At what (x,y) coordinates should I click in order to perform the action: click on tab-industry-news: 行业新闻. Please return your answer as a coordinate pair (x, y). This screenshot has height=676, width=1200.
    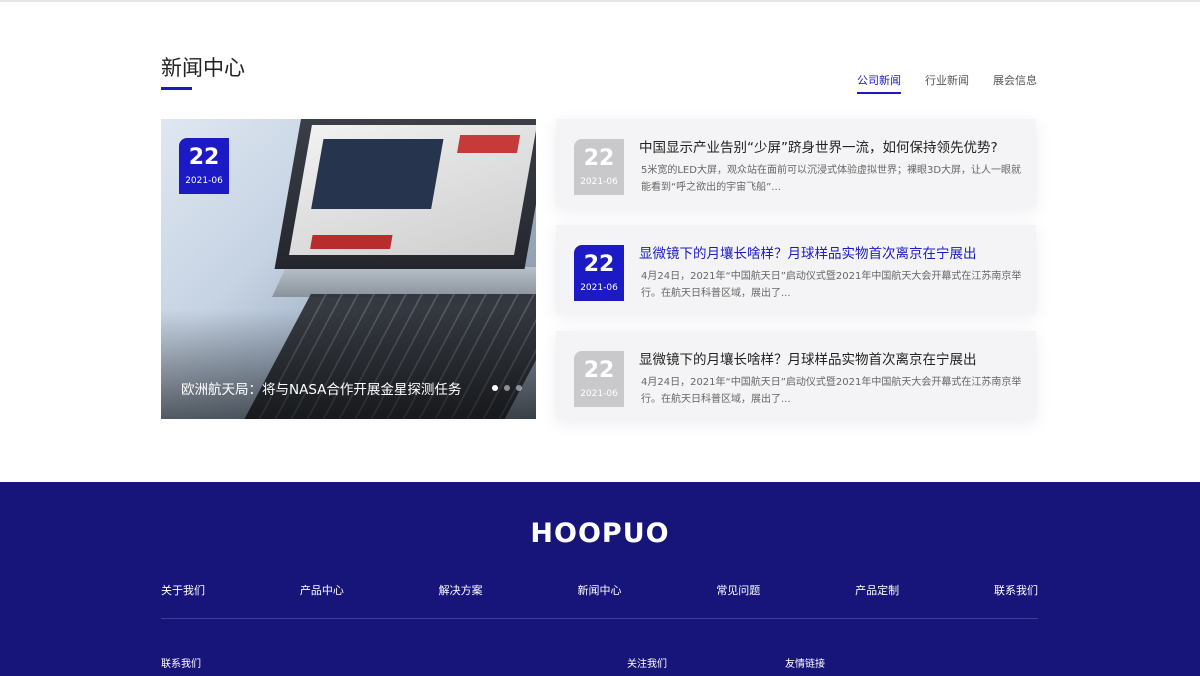
    Looking at the image, I should click on (947, 83).